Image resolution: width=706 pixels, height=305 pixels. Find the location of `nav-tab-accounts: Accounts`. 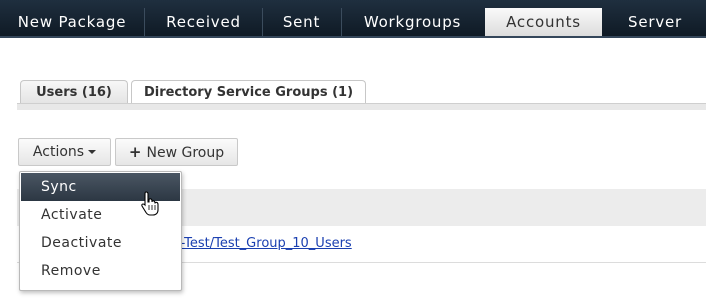

nav-tab-accounts: Accounts is located at coordinates (543, 22).